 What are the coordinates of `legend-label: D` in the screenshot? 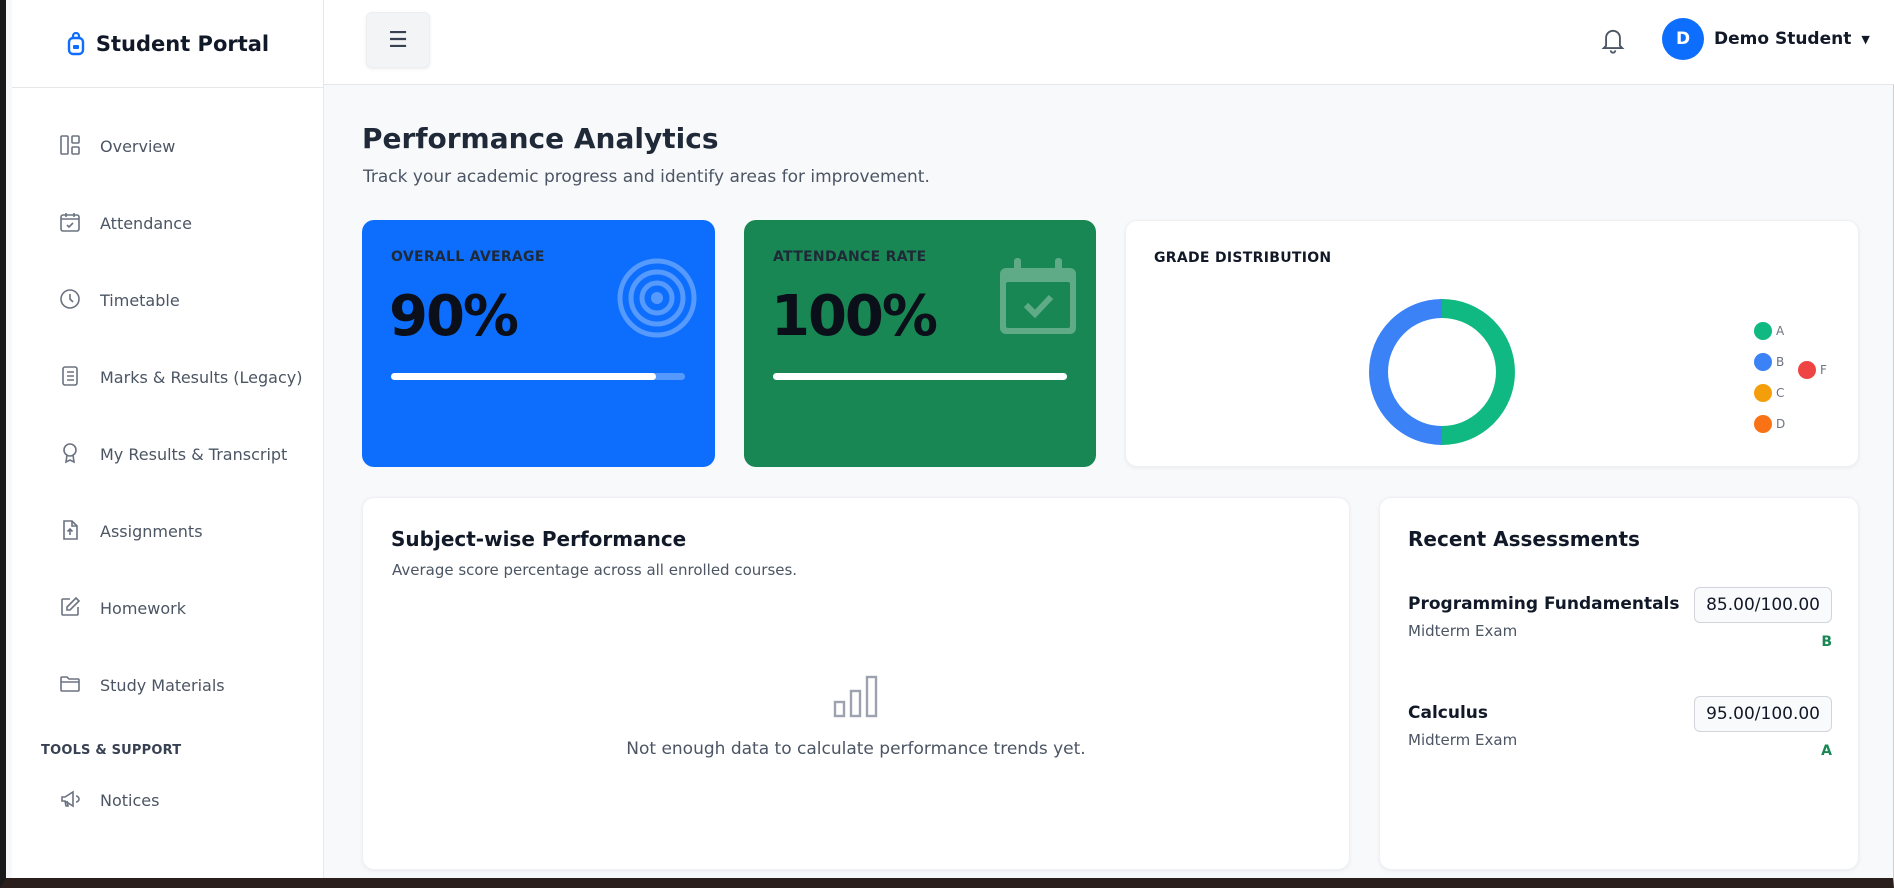 It's located at (1781, 423).